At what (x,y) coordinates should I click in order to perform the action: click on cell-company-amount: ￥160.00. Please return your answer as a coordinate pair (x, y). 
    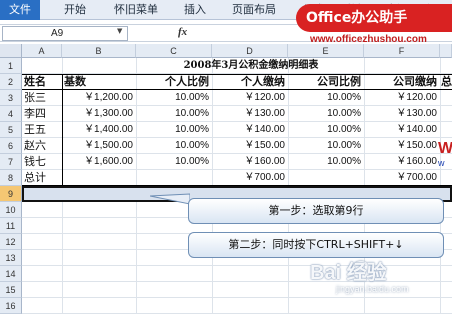
    Looking at the image, I should click on (402, 162).